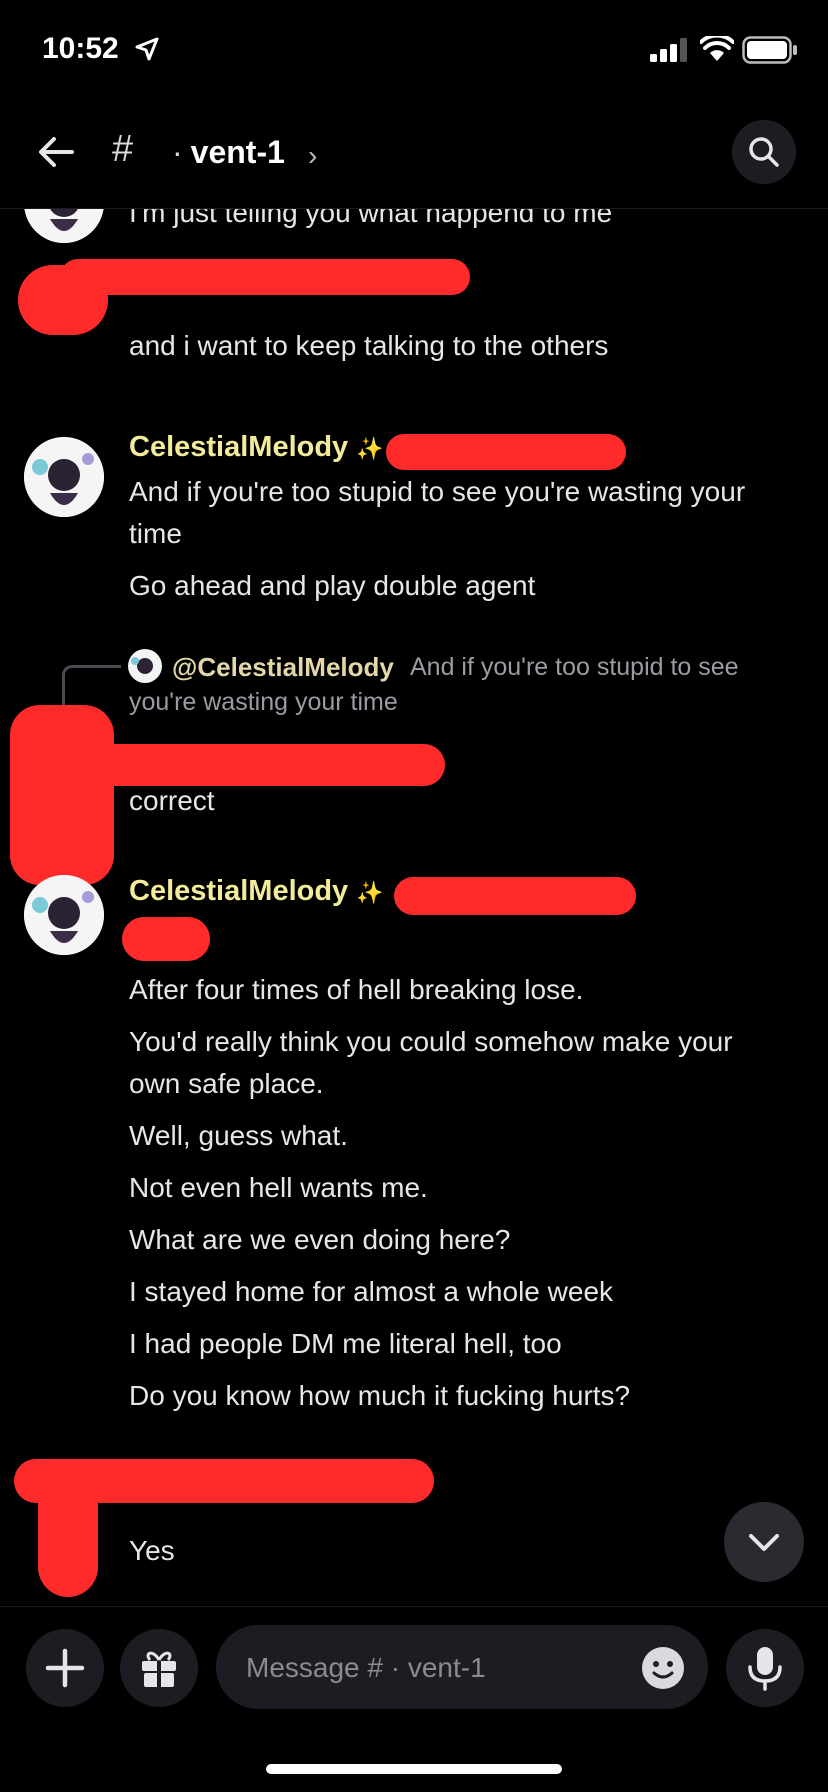  I want to click on message-text: Go ahead and play double agent, so click(332, 585).